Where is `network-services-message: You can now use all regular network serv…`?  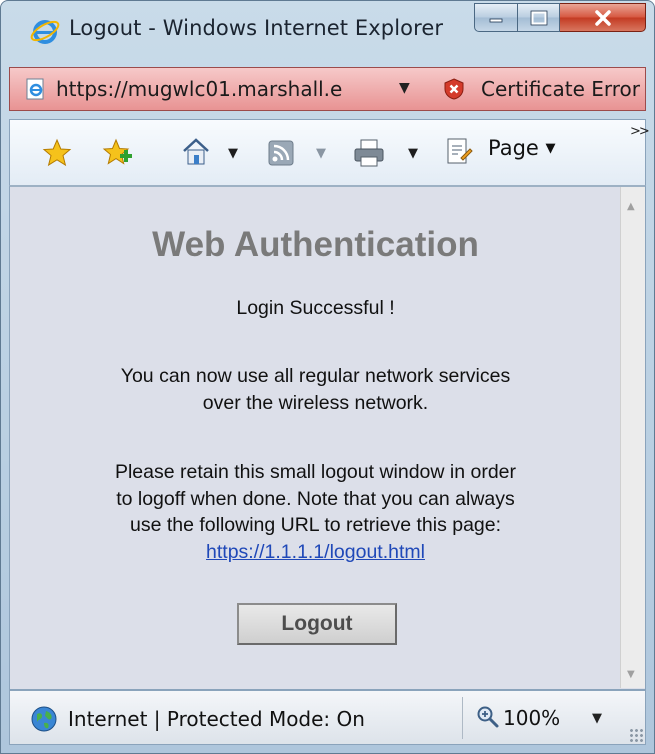
network-services-message: You can now use all regular network serv… is located at coordinates (315, 389).